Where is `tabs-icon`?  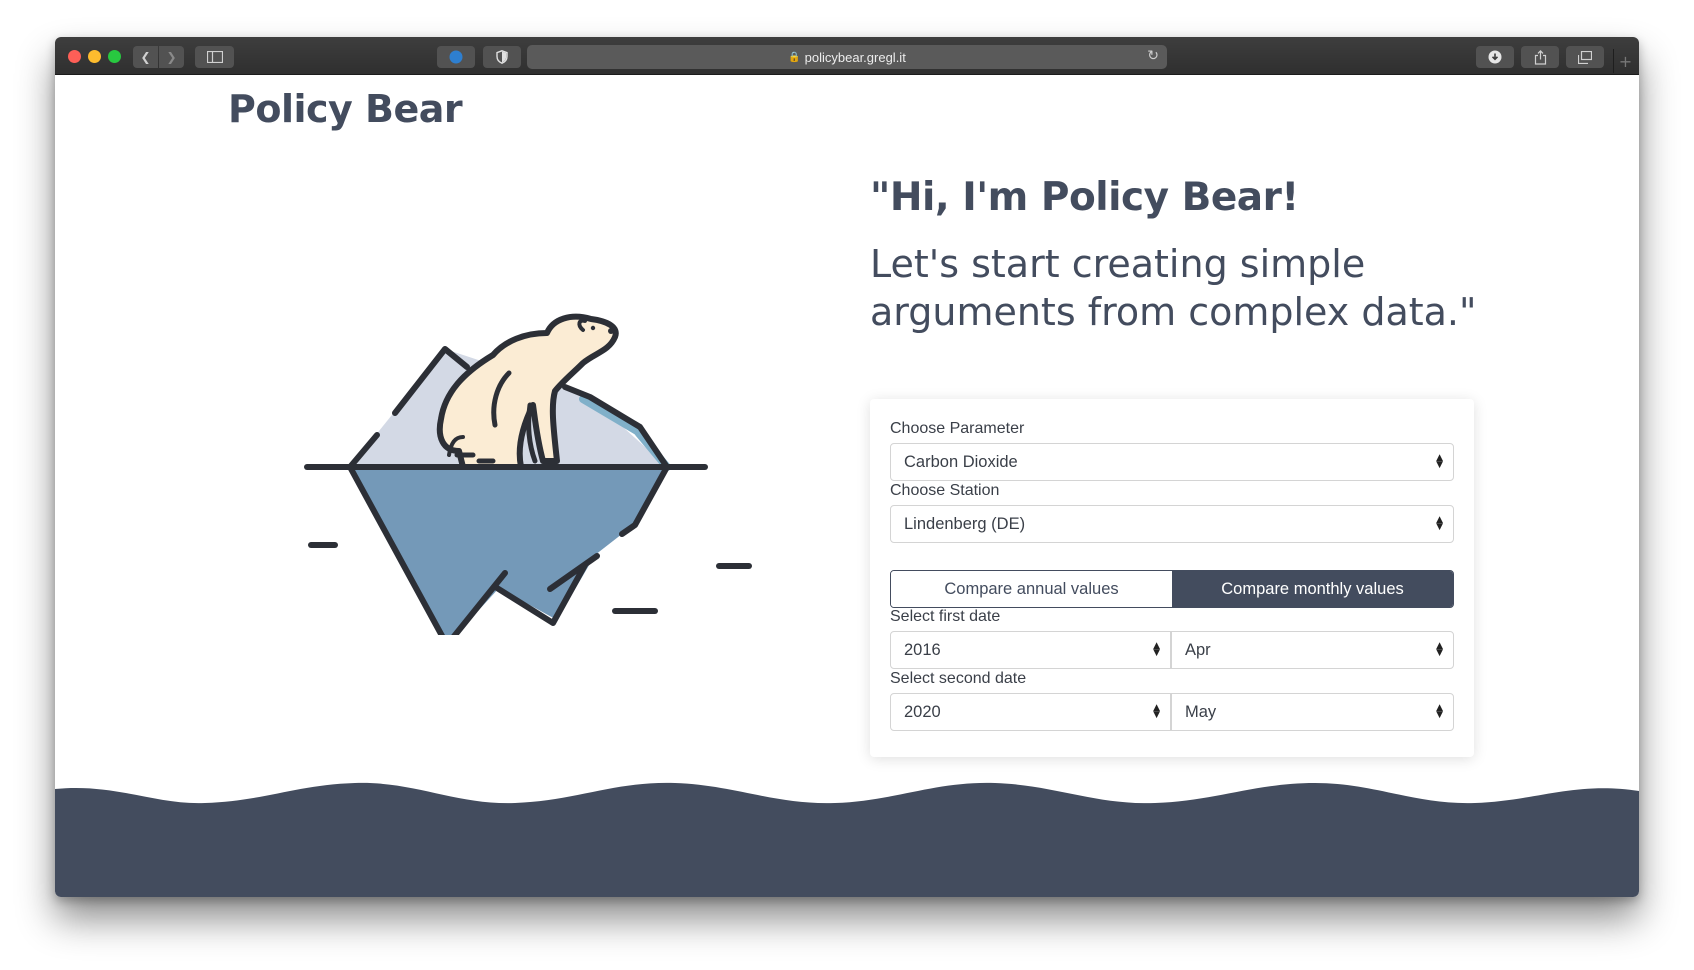 tabs-icon is located at coordinates (1585, 57).